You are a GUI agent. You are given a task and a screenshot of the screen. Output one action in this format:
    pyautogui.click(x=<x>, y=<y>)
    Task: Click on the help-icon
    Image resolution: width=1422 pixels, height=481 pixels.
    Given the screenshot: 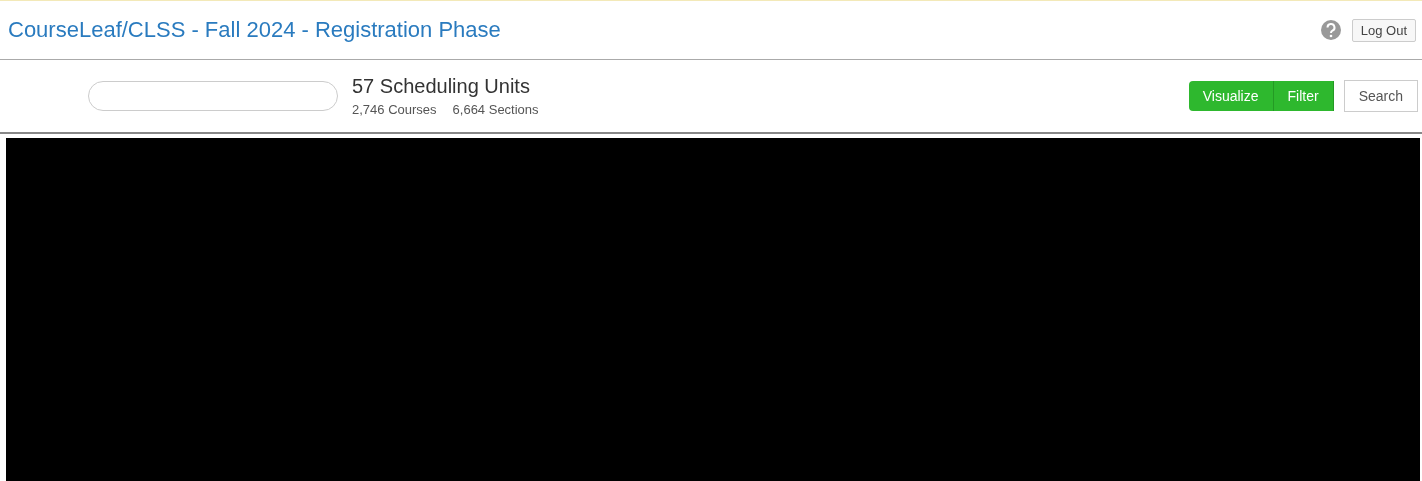 What is the action you would take?
    pyautogui.click(x=1330, y=30)
    